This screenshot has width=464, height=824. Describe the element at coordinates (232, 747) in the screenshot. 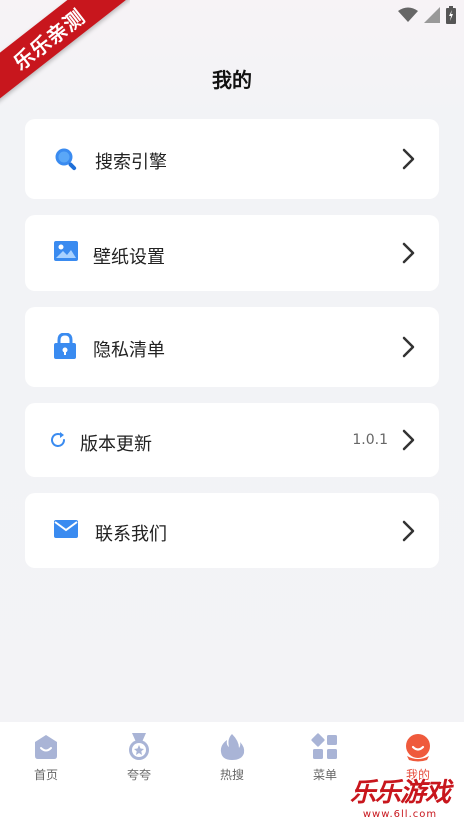

I see `flame-icon` at that location.